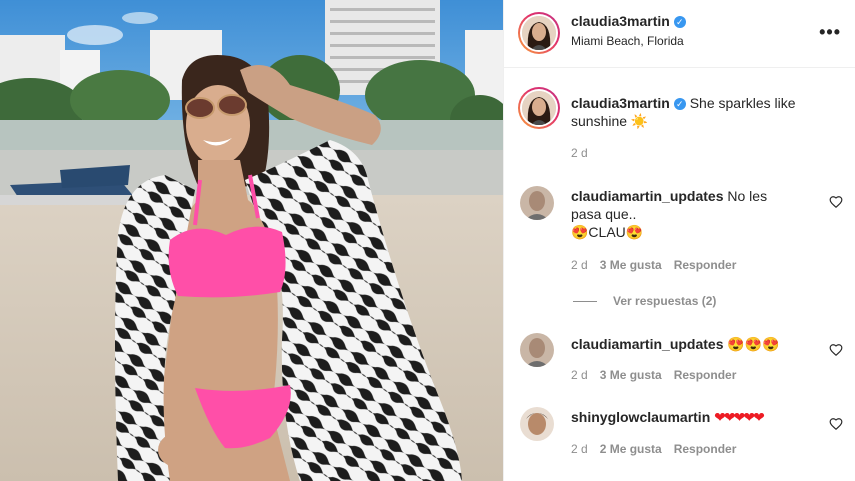  Describe the element at coordinates (640, 417) in the screenshot. I see `comment-username: shinyglowclaumartin` at that location.